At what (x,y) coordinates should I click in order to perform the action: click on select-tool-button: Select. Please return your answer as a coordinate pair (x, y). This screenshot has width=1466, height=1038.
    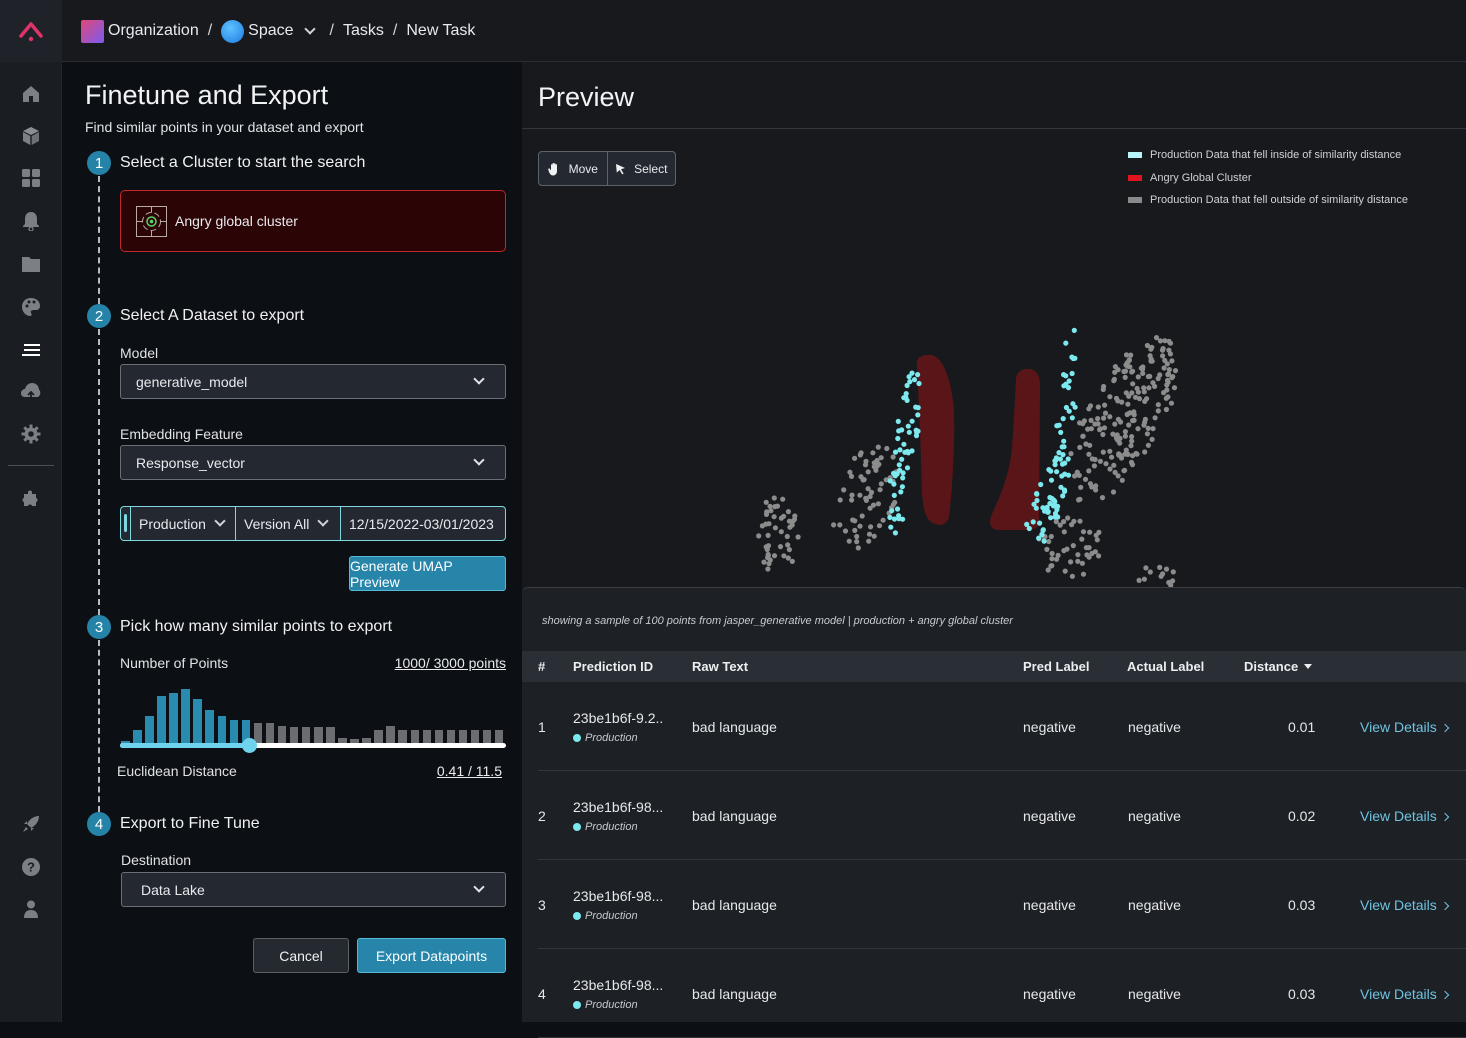
    Looking at the image, I should click on (641, 168).